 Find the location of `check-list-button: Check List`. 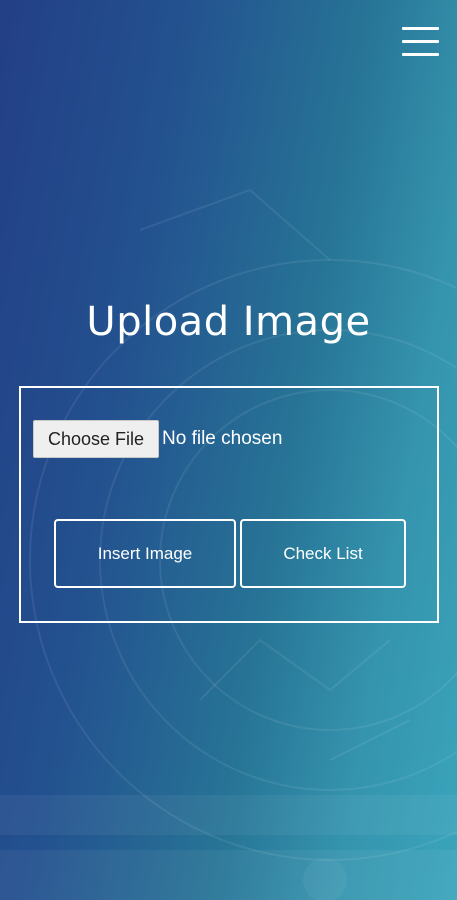

check-list-button: Check List is located at coordinates (323, 553).